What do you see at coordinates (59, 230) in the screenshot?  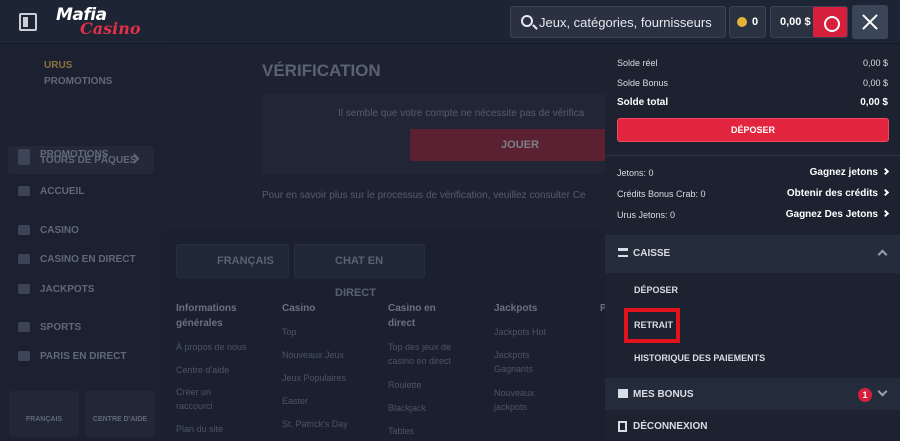 I see `sidebar-item-label: CASINO` at bounding box center [59, 230].